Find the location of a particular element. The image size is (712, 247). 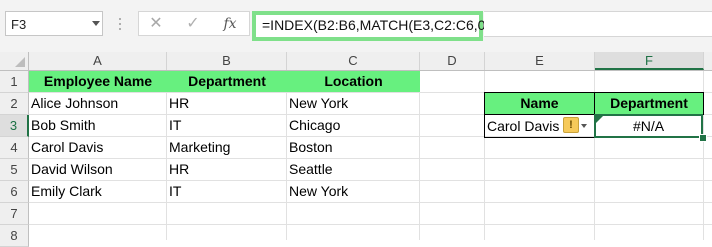

row-header-2: 2 is located at coordinates (14, 104).